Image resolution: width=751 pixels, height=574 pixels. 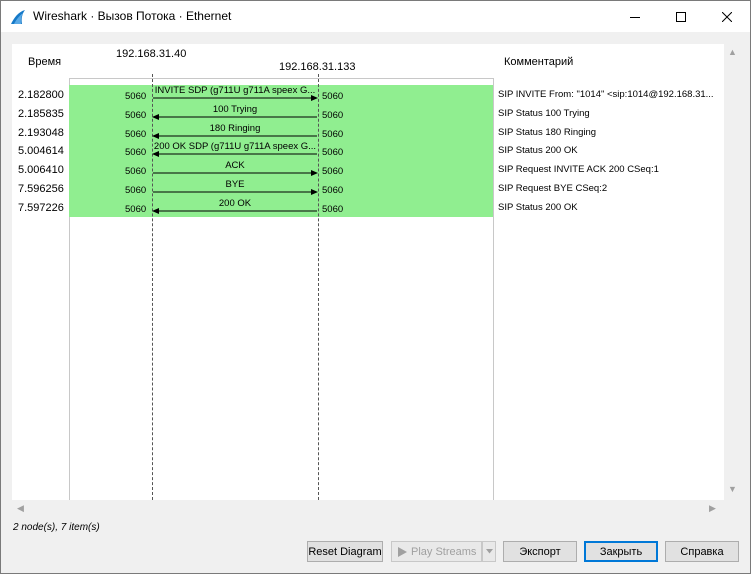 I want to click on time-column-header: Время, so click(x=45, y=62).